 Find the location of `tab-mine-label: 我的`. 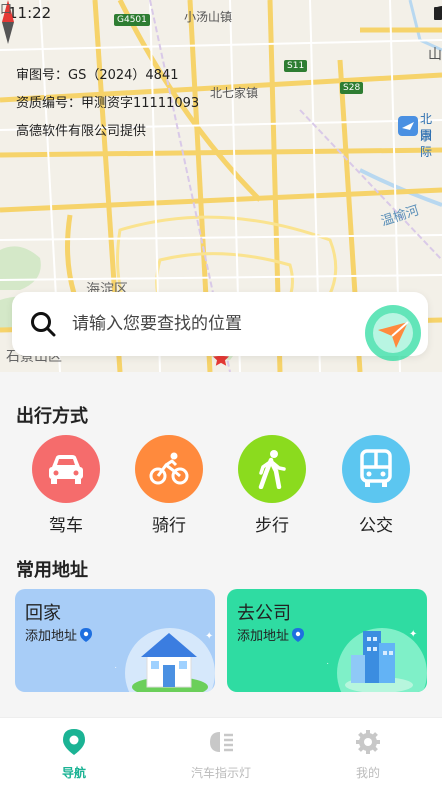

tab-mine-label: 我的 is located at coordinates (367, 773).